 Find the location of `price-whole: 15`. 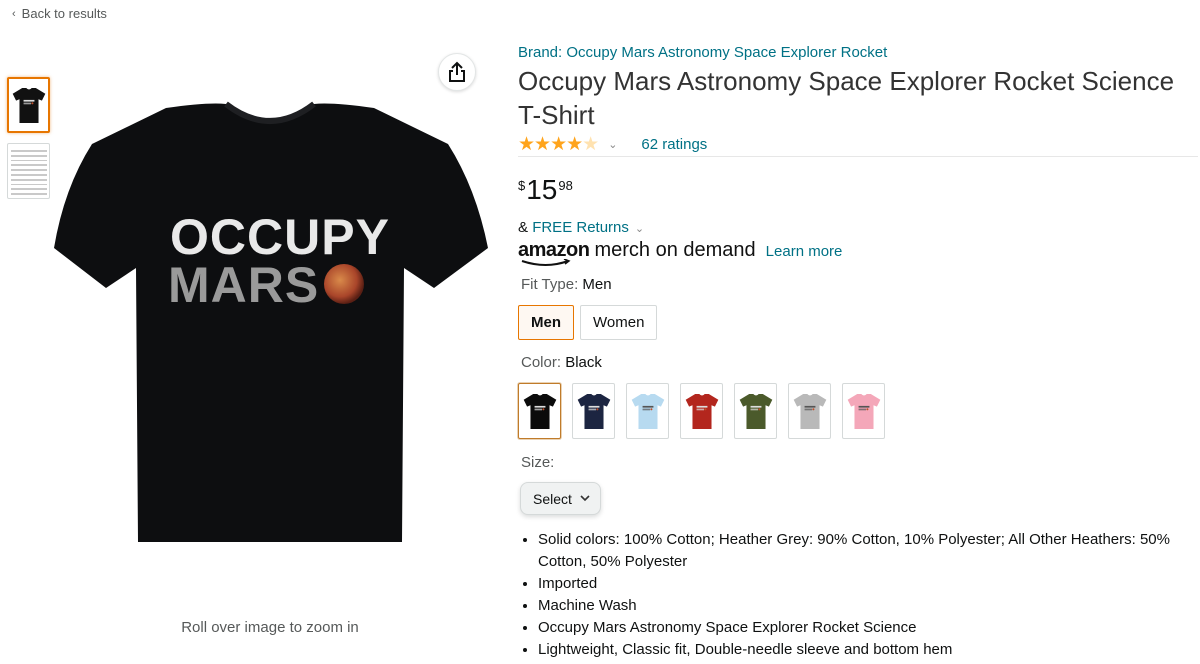

price-whole: 15 is located at coordinates (542, 189).